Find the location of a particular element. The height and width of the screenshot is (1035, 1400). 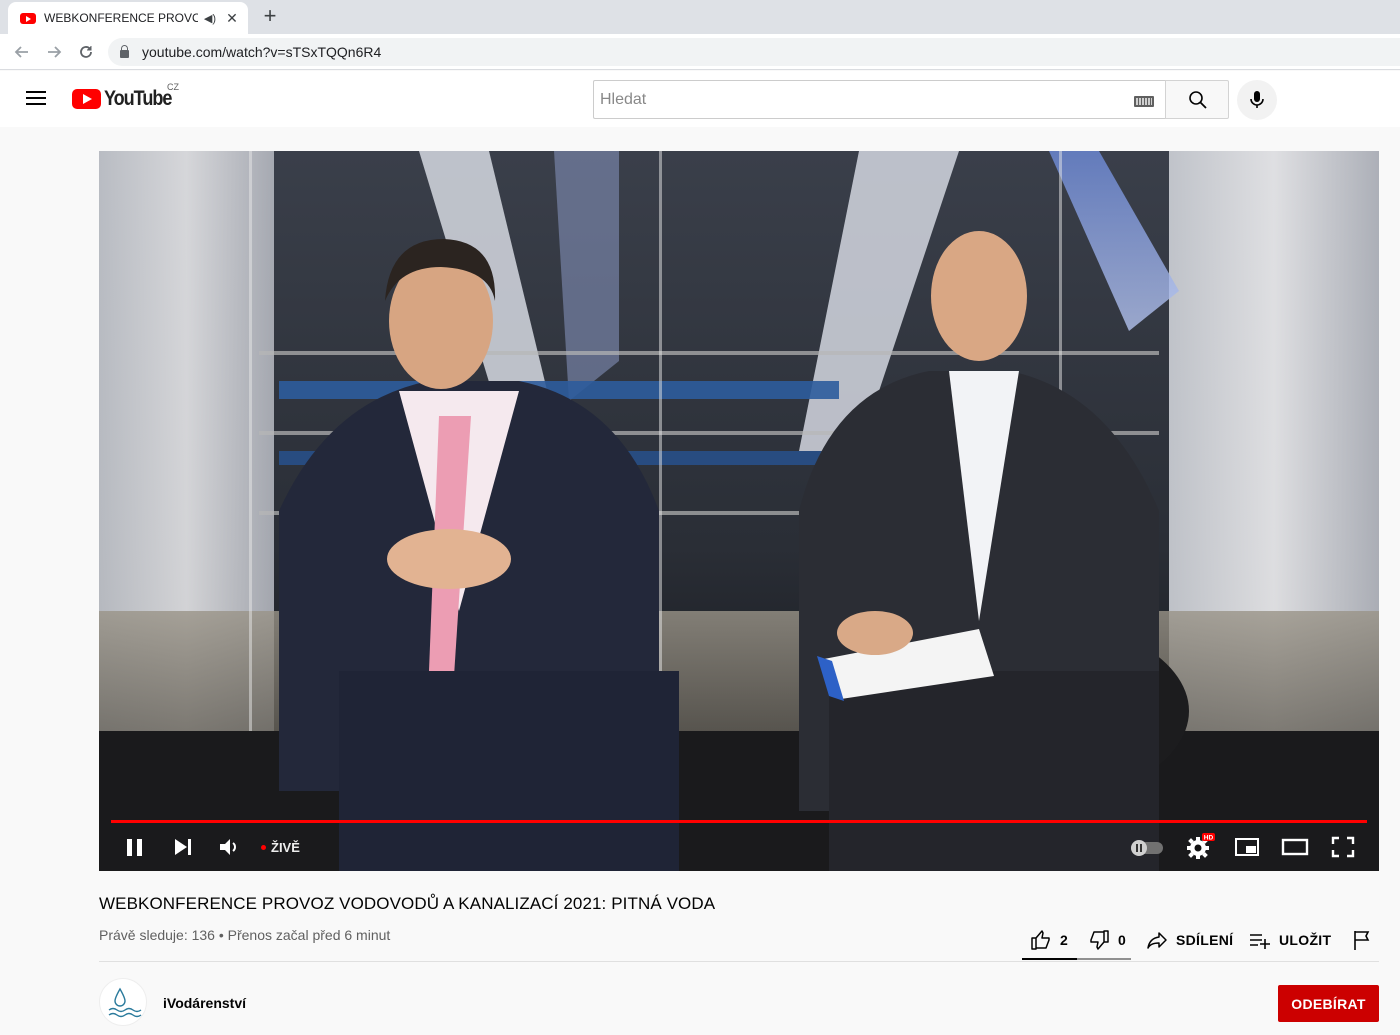

thumb-down-icon is located at coordinates (1099, 940).